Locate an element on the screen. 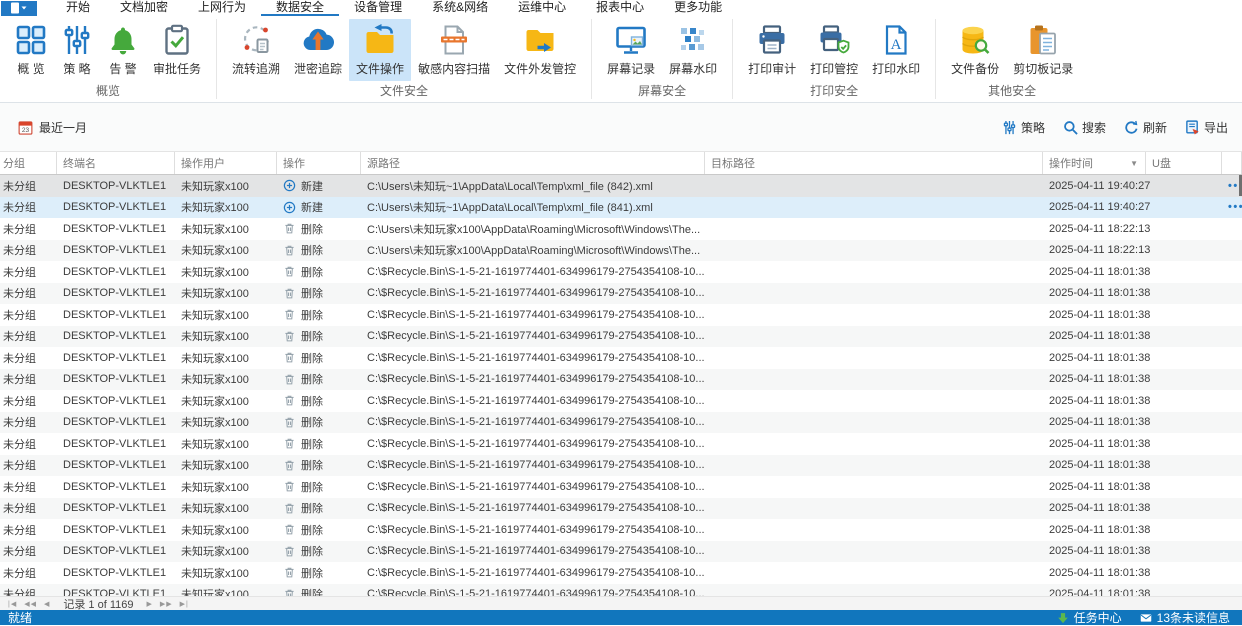 The height and width of the screenshot is (626, 1242). policy-tool-button: 策略 is located at coordinates (1023, 127).